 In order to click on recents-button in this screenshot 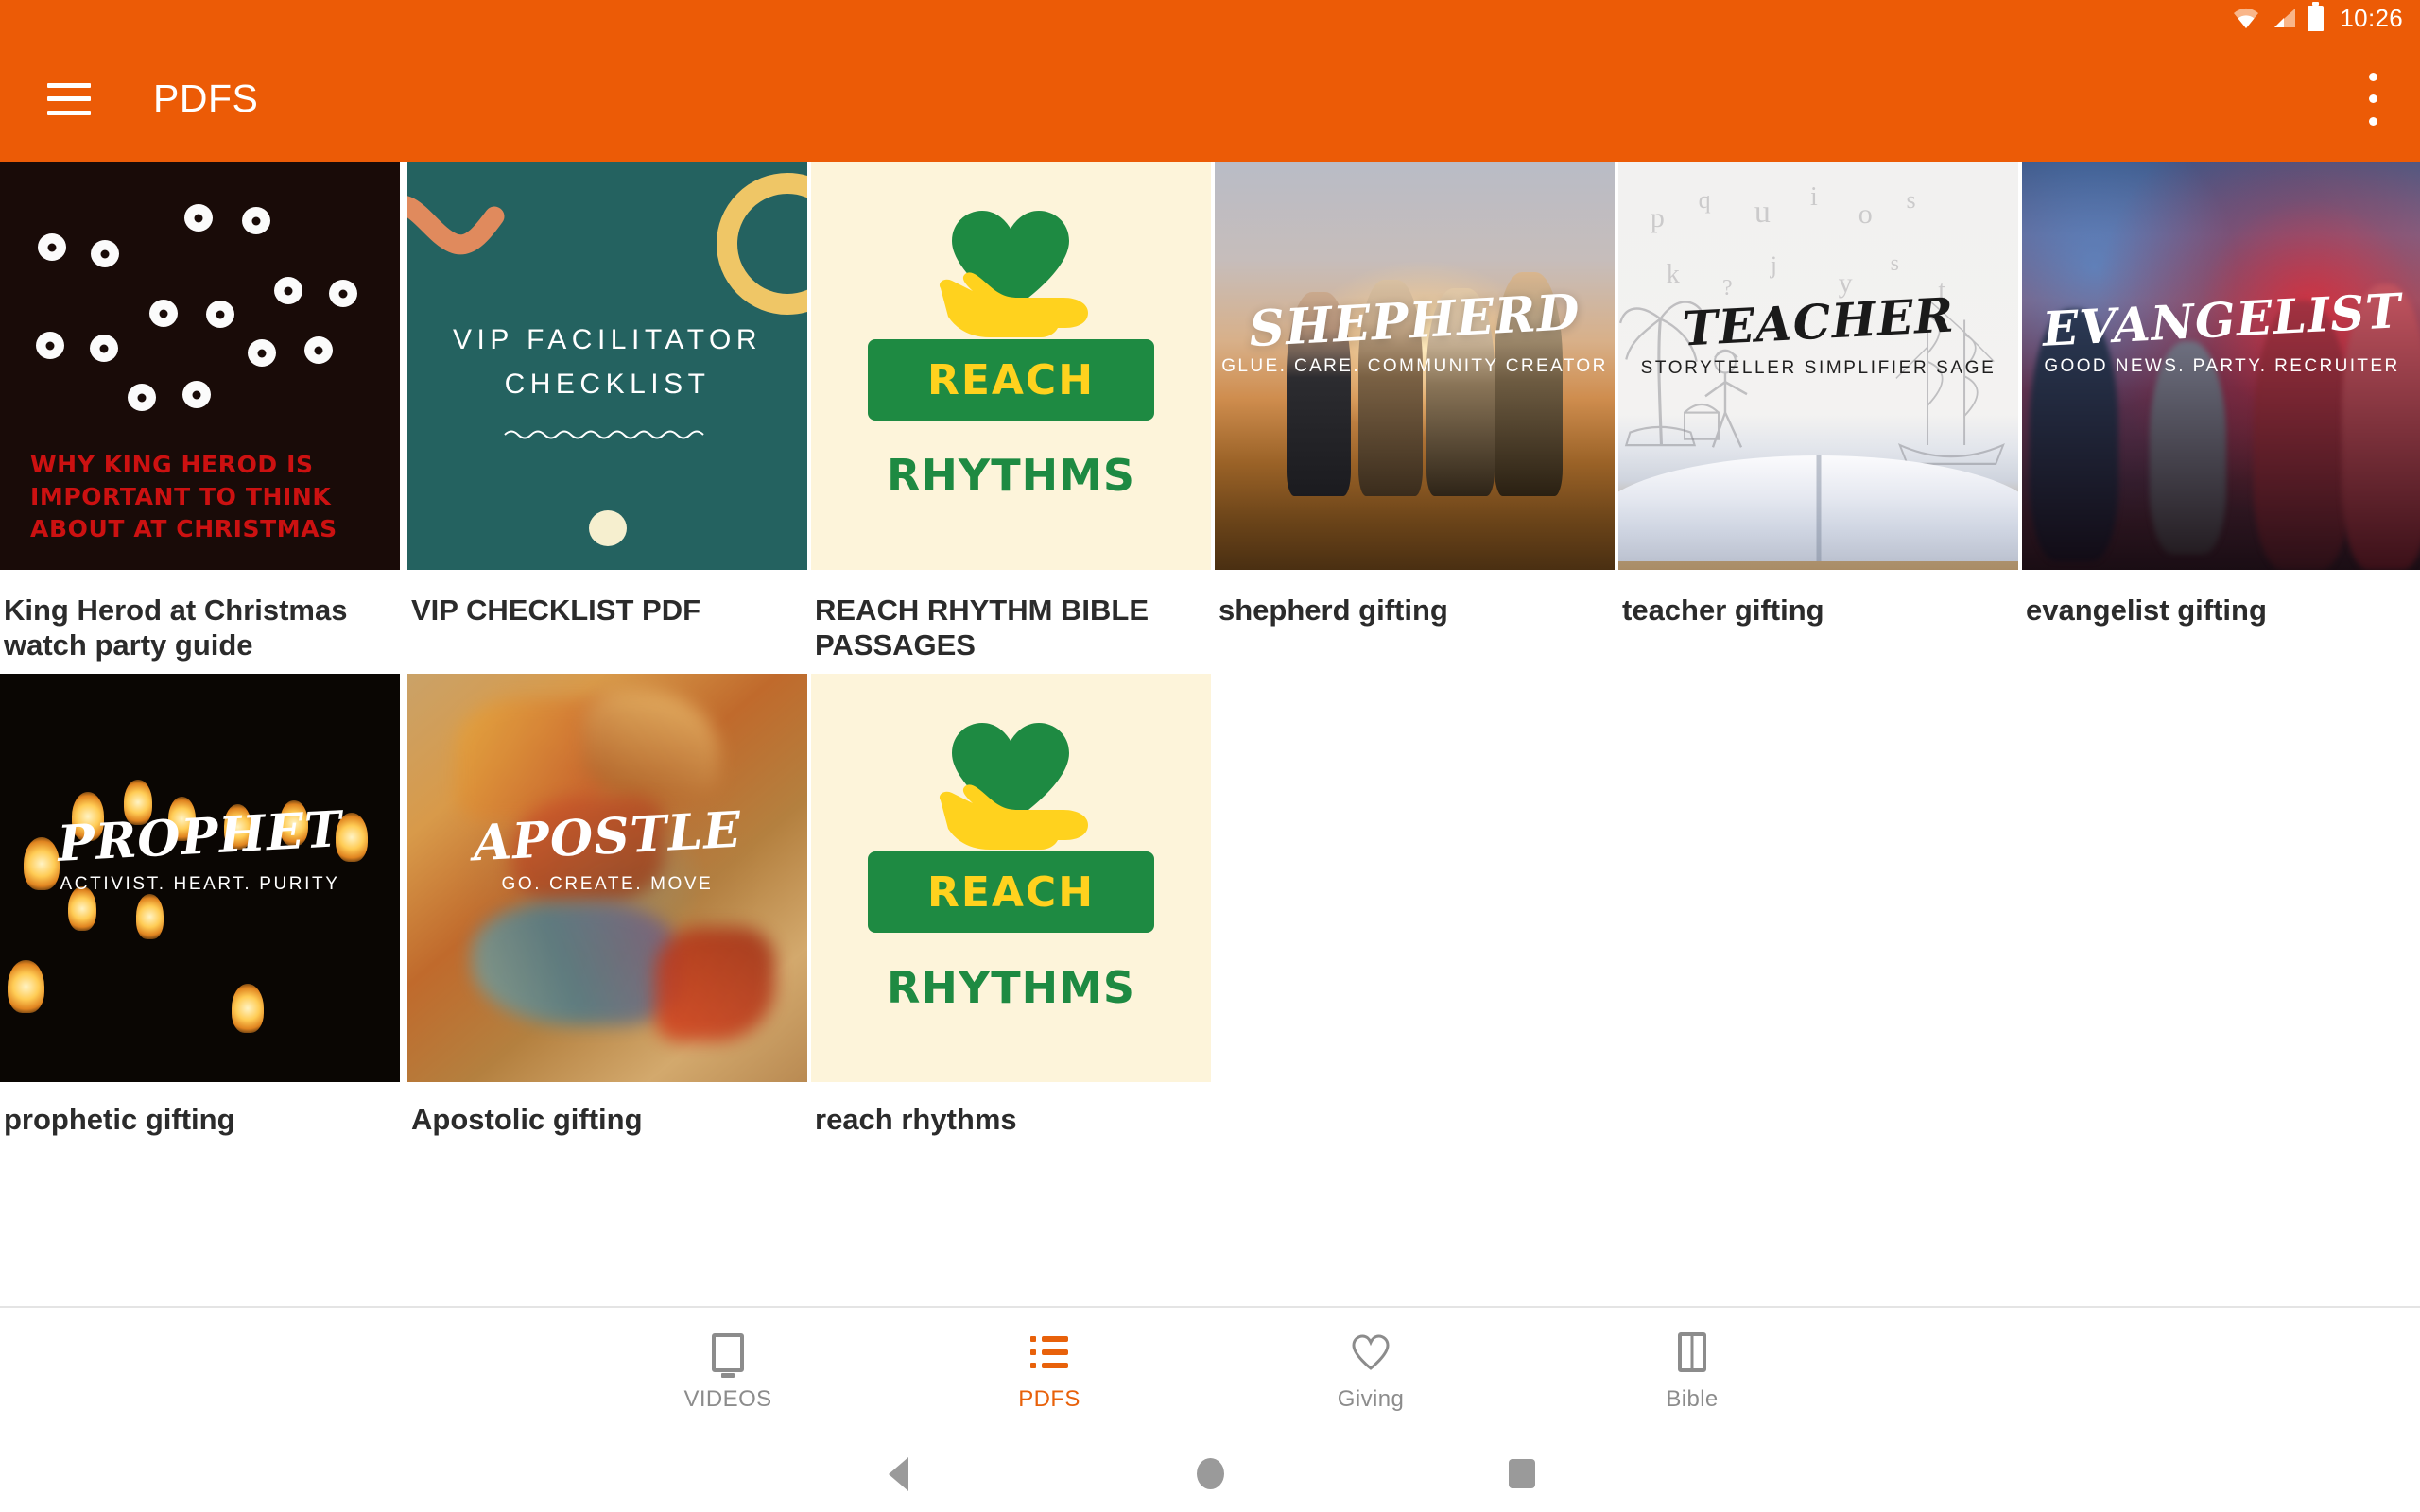, I will do `click(1522, 1473)`.